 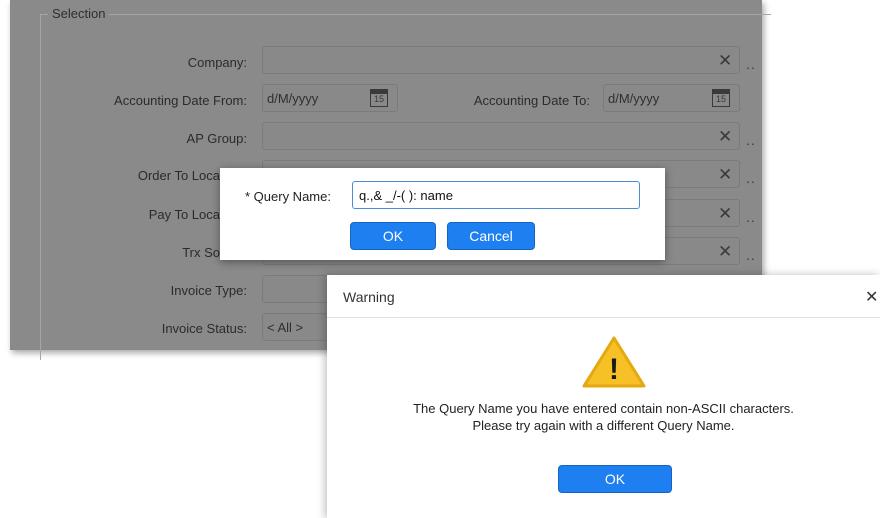 I want to click on trx-source-clear-icon: ✕, so click(x=725, y=251).